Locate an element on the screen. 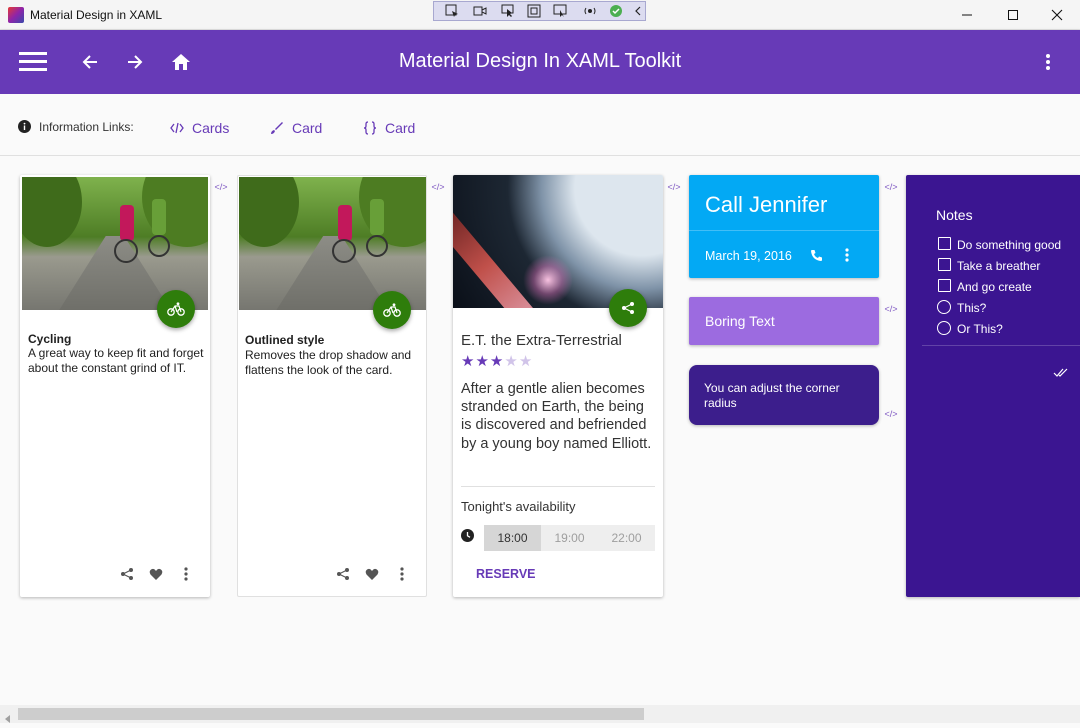 The height and width of the screenshot is (728, 1080). window-titlebar: Material Design in XAML is located at coordinates (540, 15).